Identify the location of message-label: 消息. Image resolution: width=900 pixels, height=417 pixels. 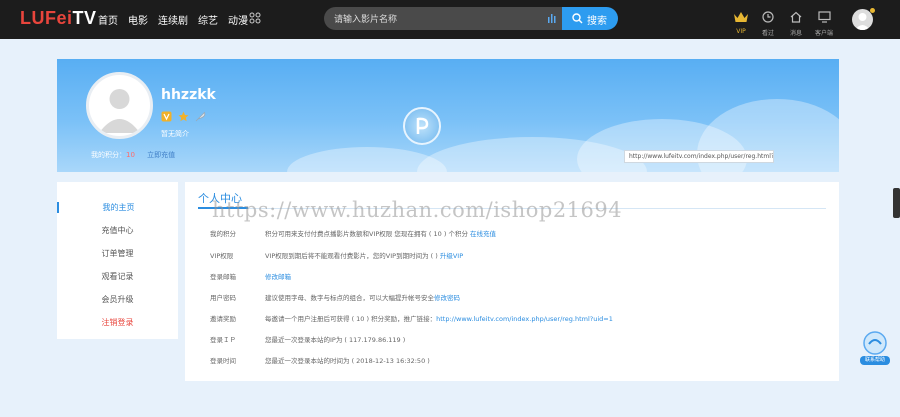
(795, 33).